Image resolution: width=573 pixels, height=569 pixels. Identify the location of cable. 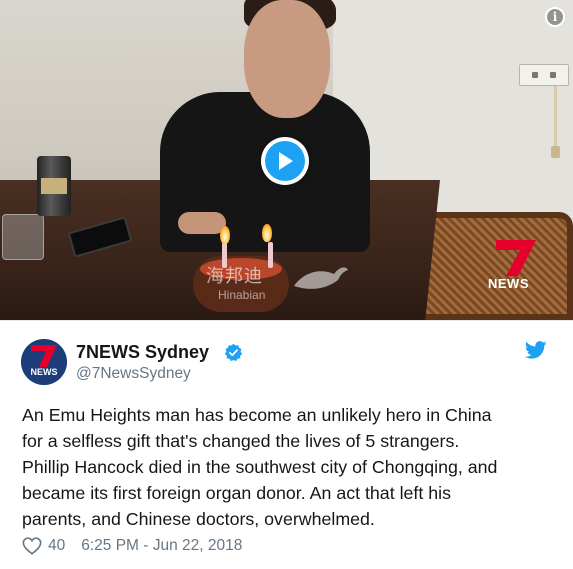
(555, 119).